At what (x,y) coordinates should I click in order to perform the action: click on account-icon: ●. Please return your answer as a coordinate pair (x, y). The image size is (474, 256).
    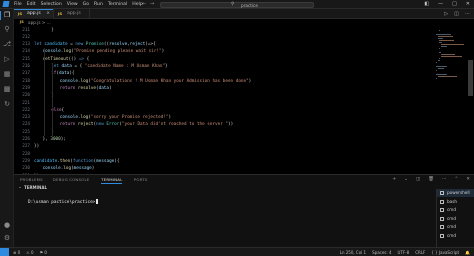
    Looking at the image, I should click on (7, 225).